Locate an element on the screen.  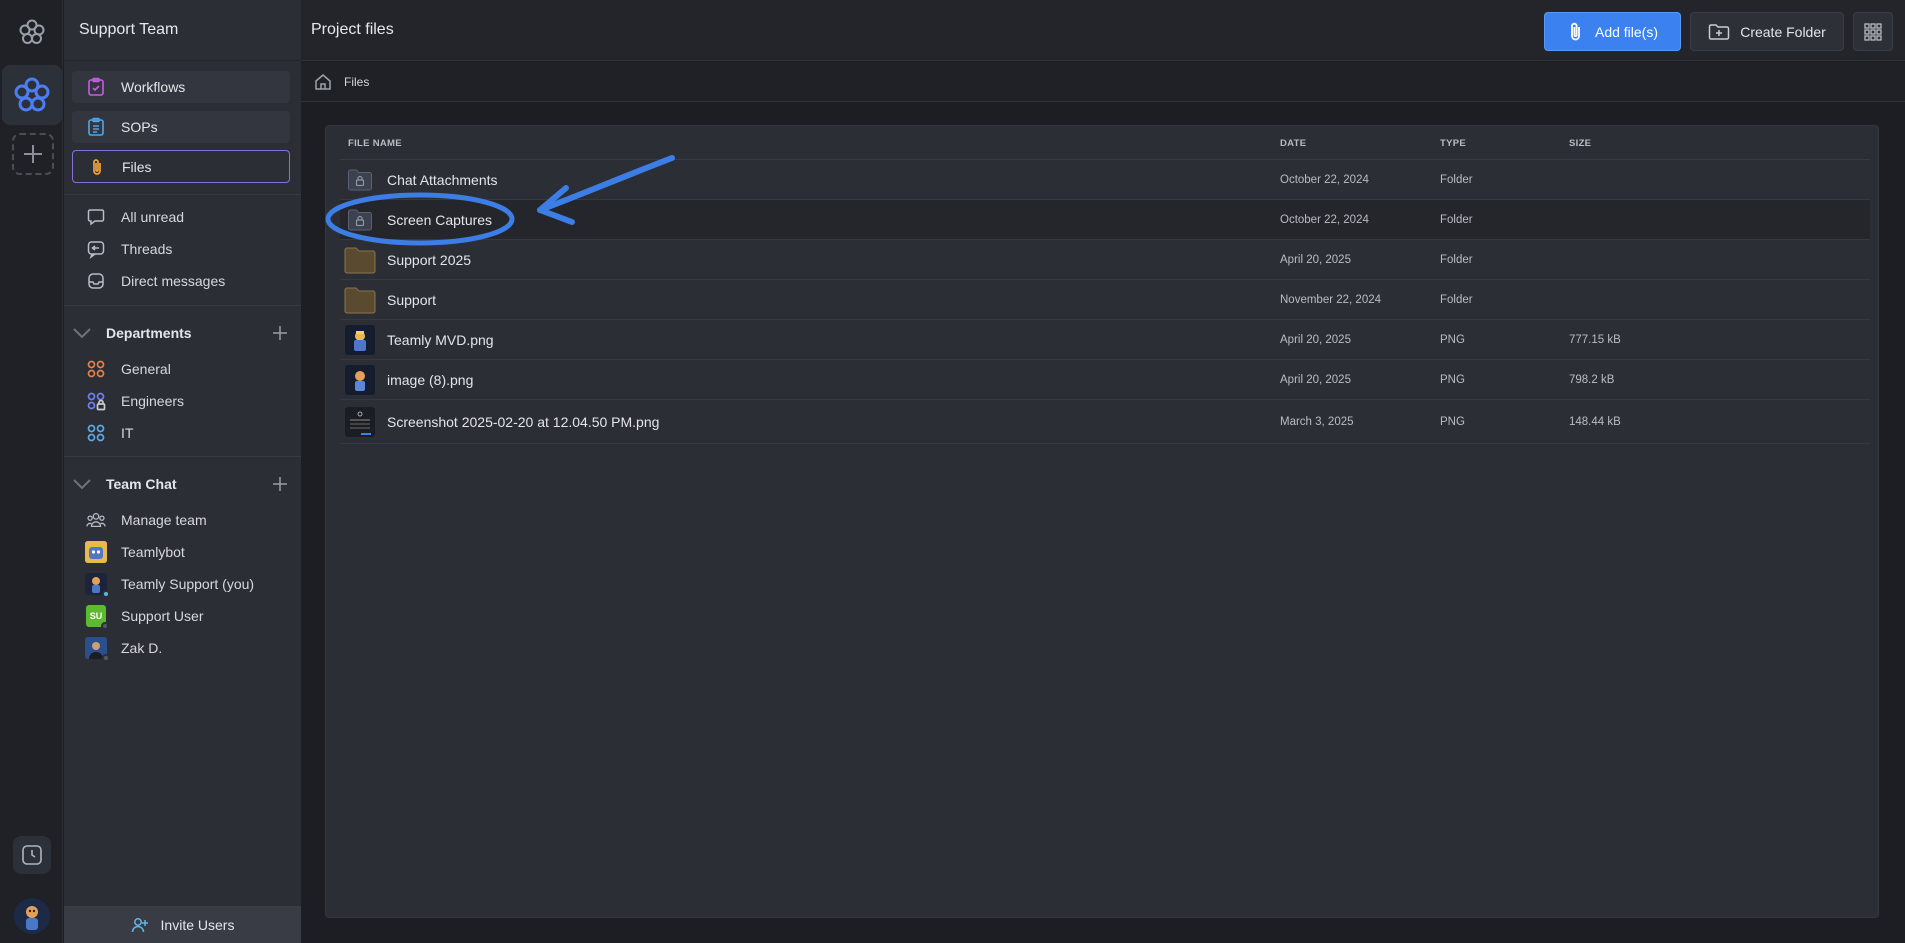
table-row: Support November 22, 2024 Folder is located at coordinates (1105, 300).